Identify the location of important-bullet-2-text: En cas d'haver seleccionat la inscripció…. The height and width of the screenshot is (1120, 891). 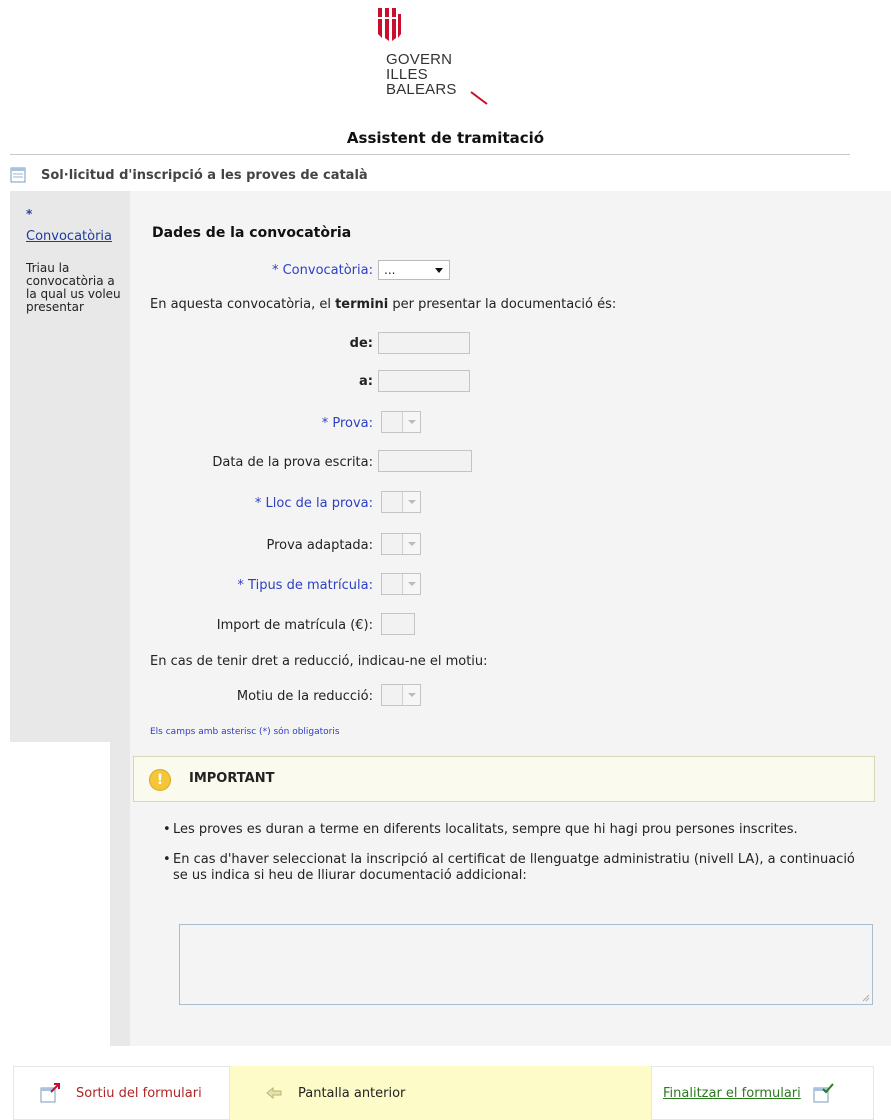
(514, 867).